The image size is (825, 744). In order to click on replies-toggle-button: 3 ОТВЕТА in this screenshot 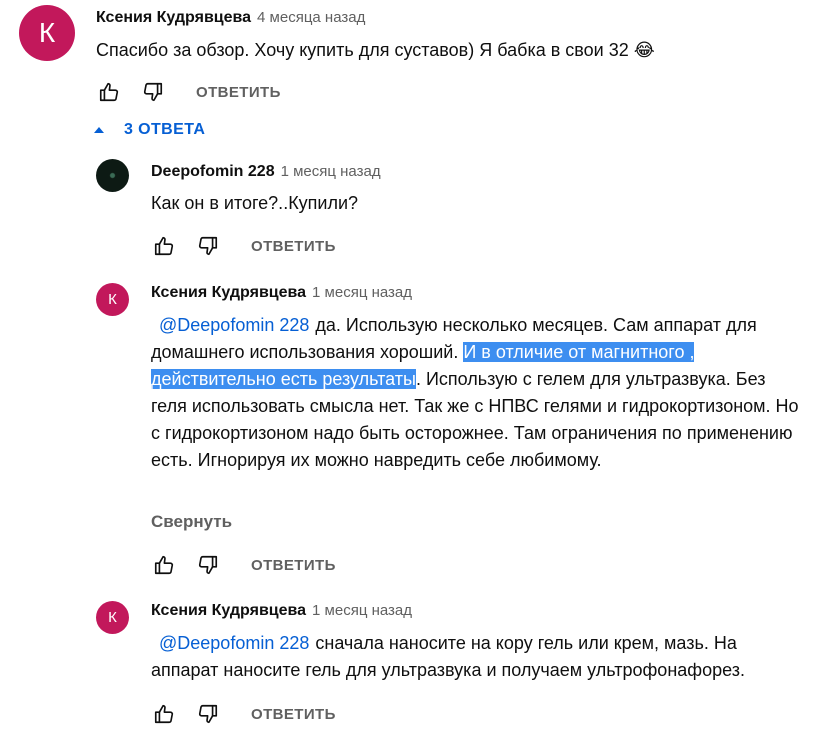, I will do `click(149, 130)`.